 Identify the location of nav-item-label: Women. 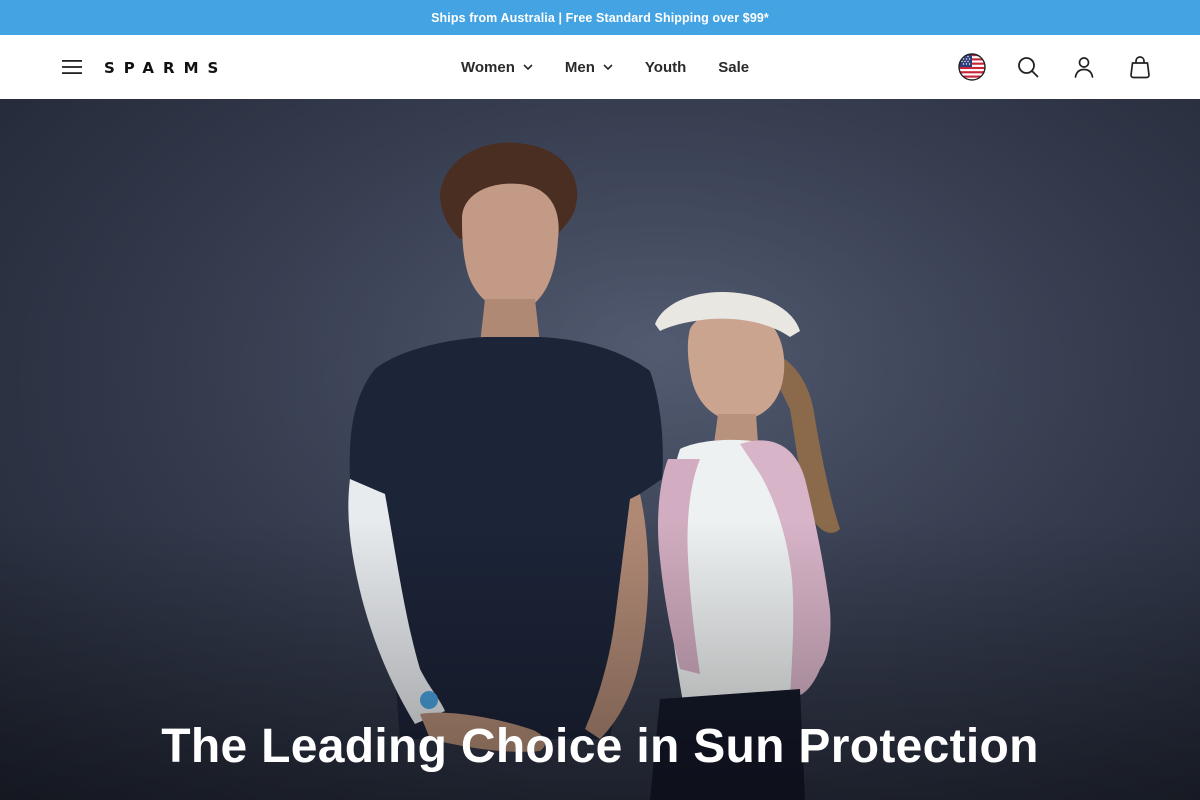
(488, 67).